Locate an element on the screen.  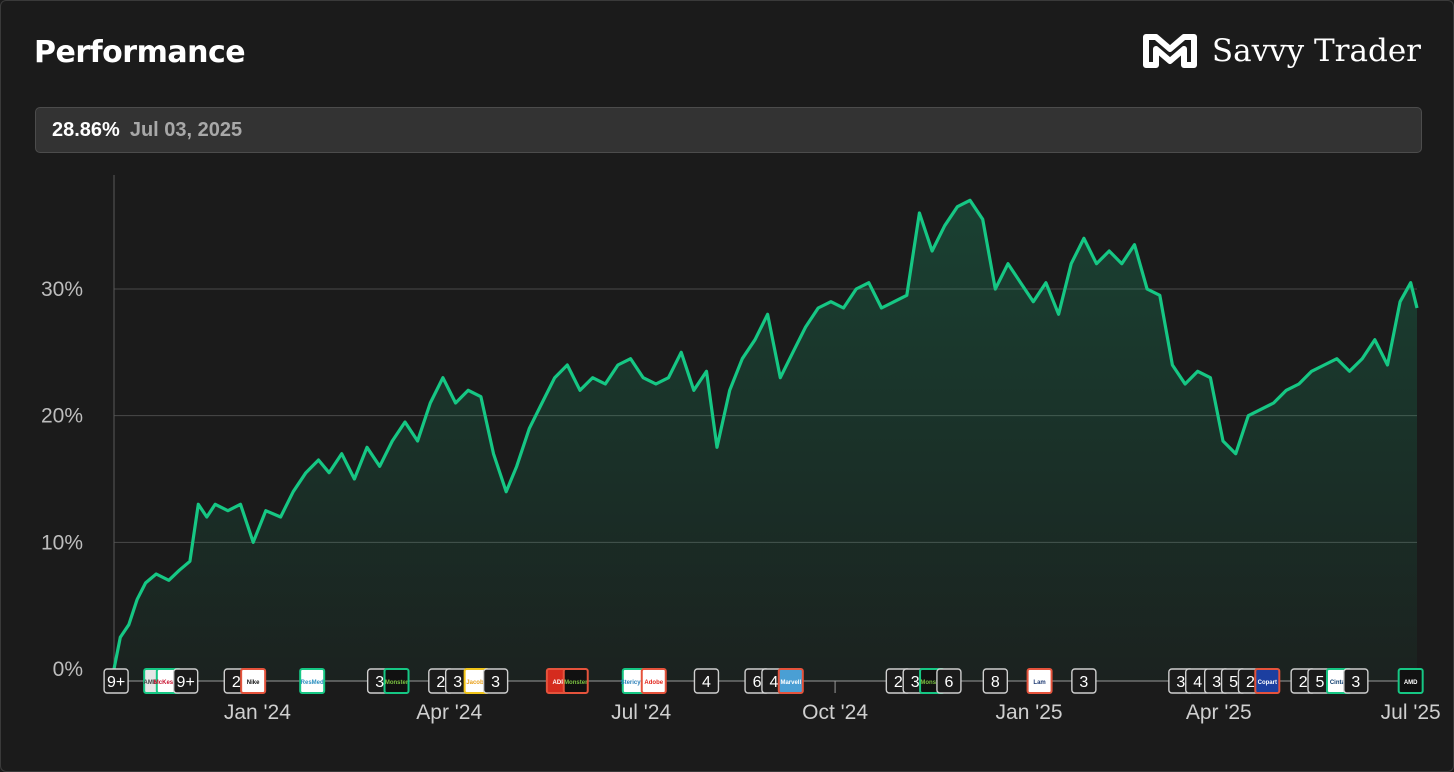
svg-text: AMD is located at coordinates (1411, 683).